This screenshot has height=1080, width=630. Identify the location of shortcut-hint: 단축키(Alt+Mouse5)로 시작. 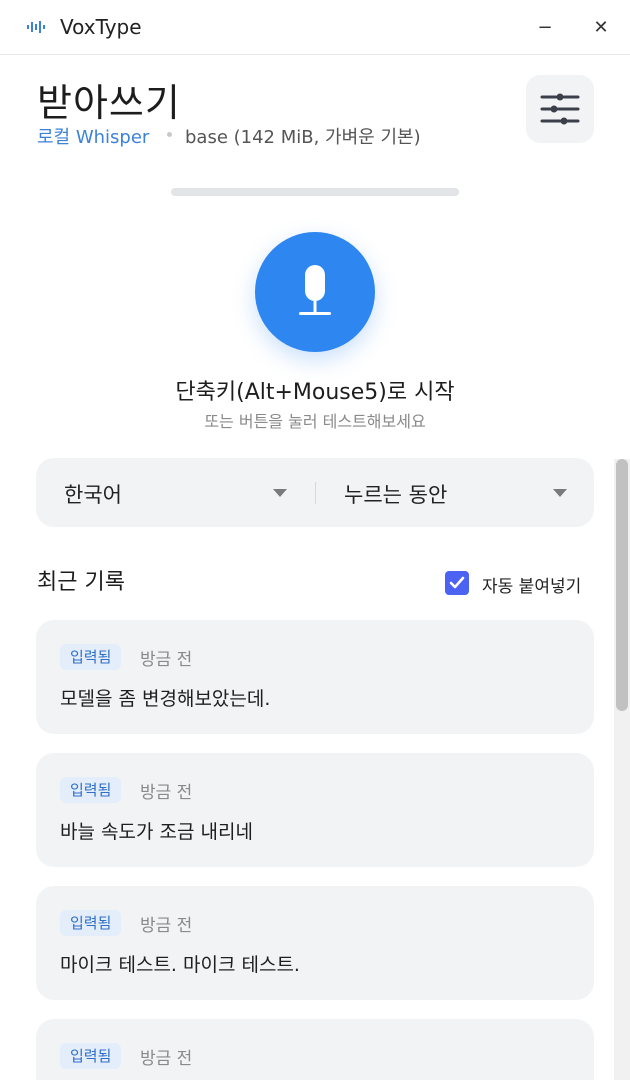
(315, 392).